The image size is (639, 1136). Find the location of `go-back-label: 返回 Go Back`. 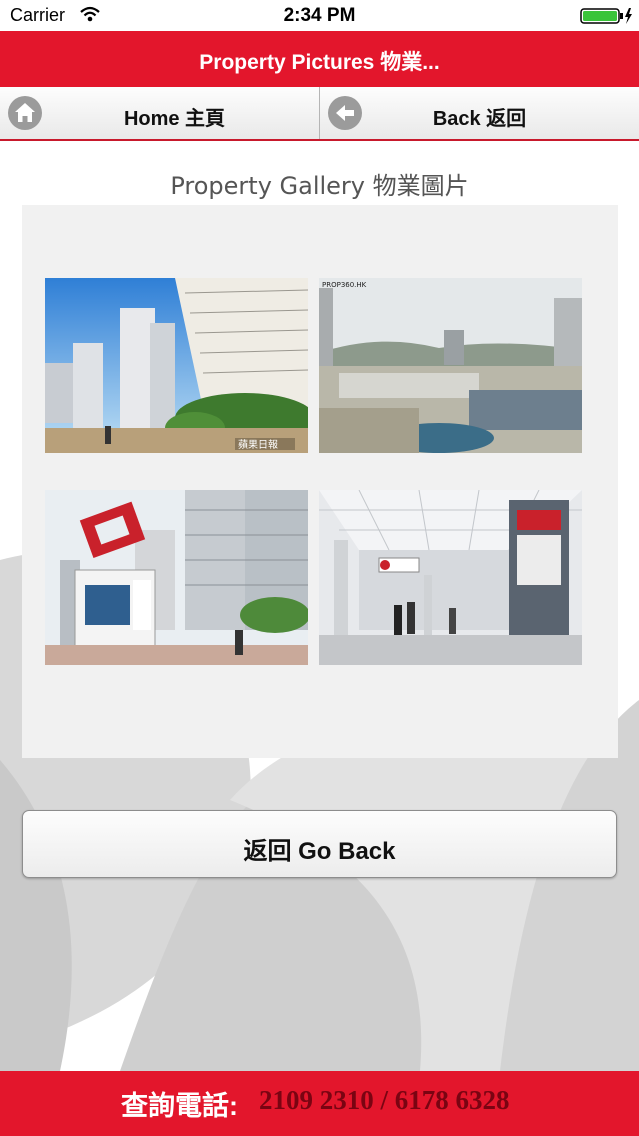

go-back-label: 返回 Go Back is located at coordinates (319, 851).